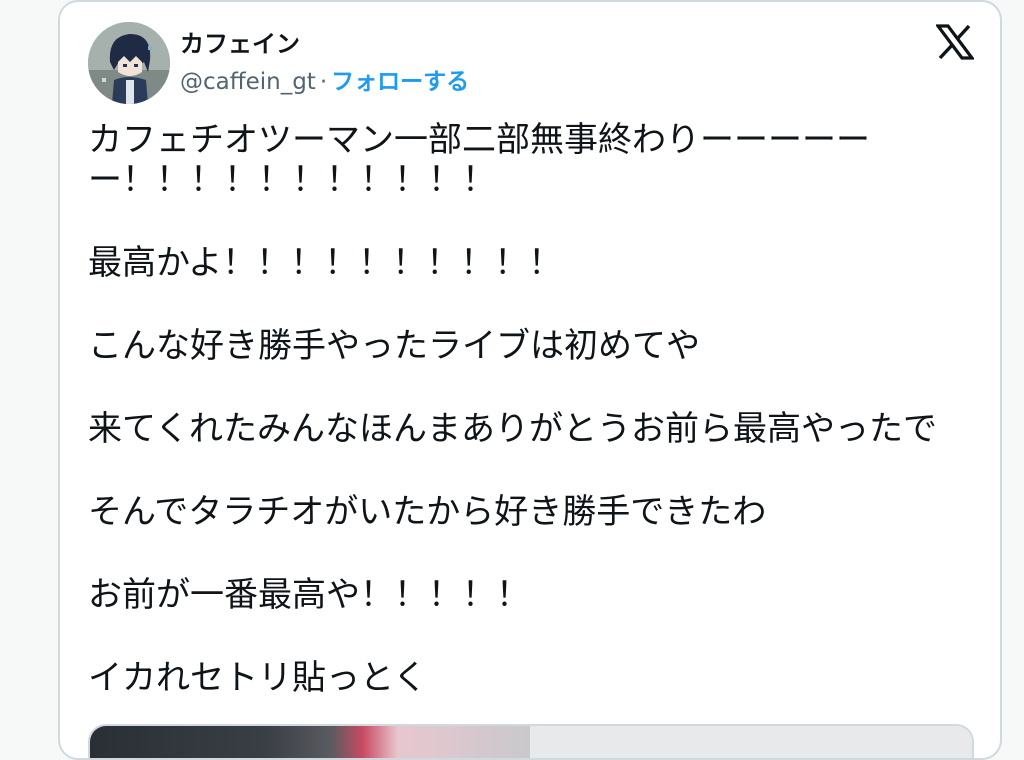 This screenshot has width=1024, height=760. I want to click on avatar, so click(129, 63).